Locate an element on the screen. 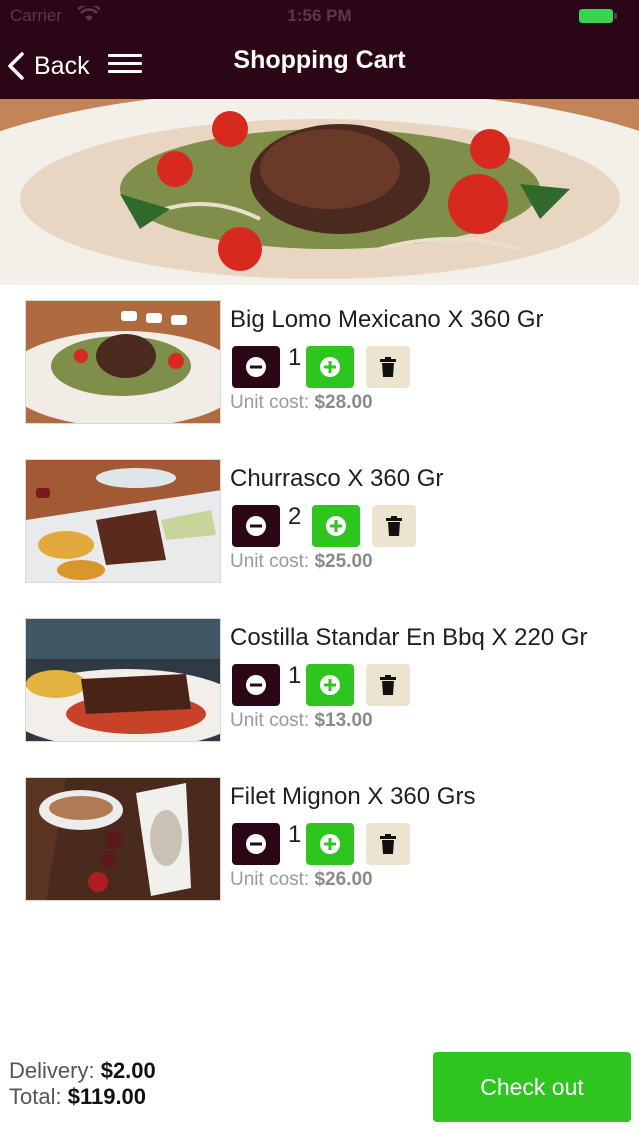  item-name: Costilla Standar En Bbq X 220 Gr is located at coordinates (409, 637).